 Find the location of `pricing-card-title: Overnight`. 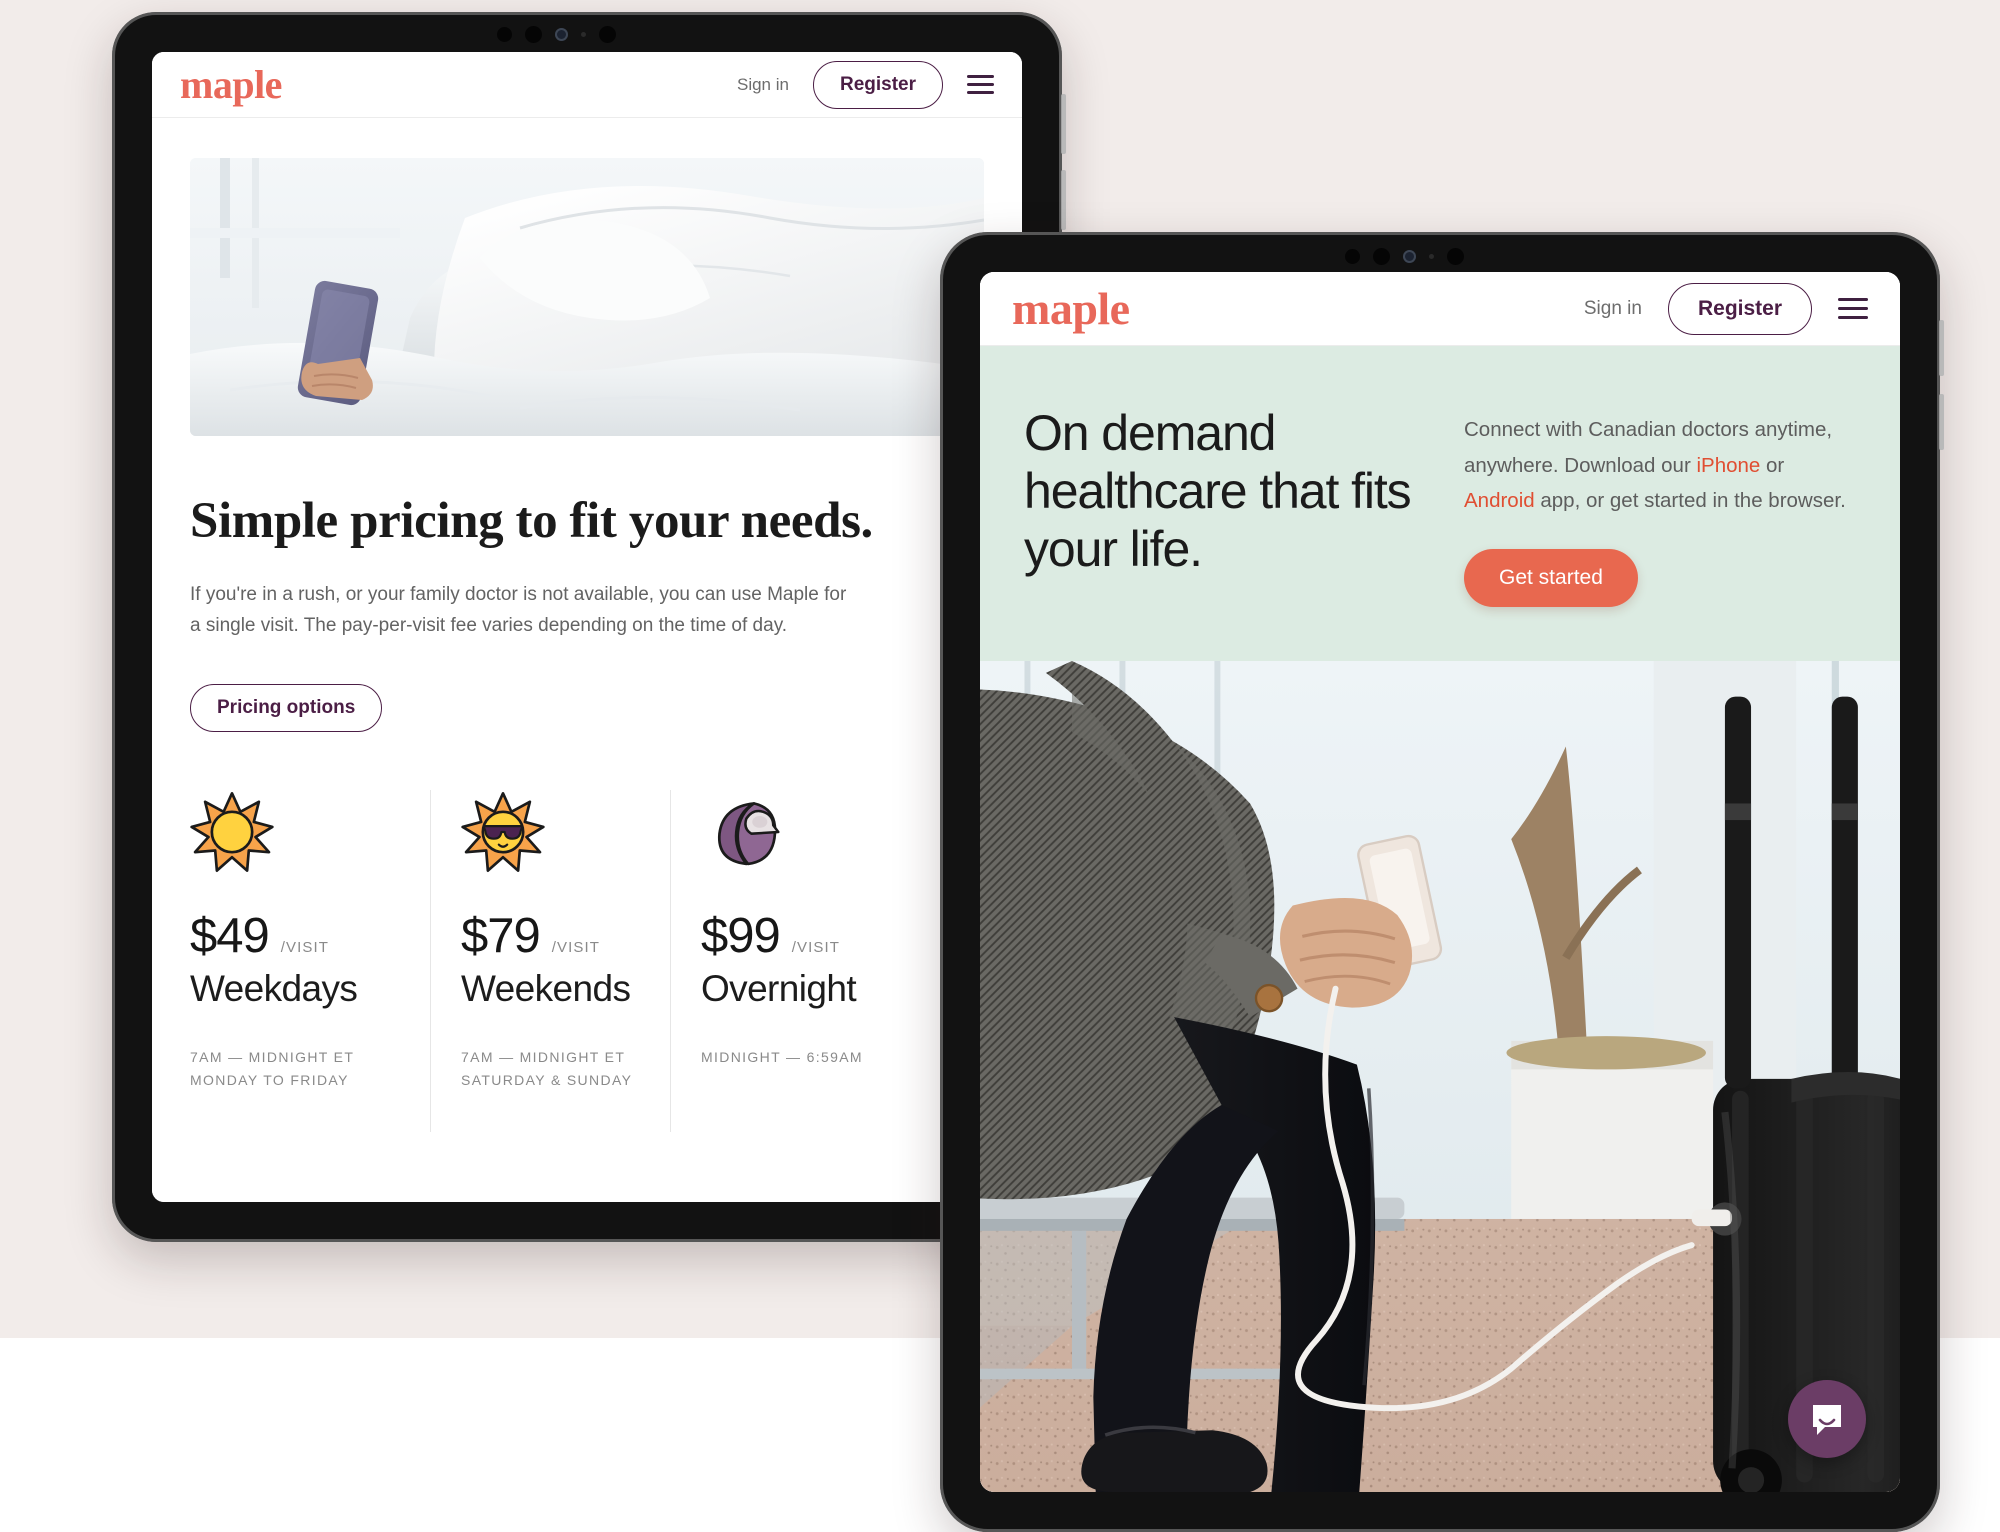

pricing-card-title: Overnight is located at coordinates (779, 988).